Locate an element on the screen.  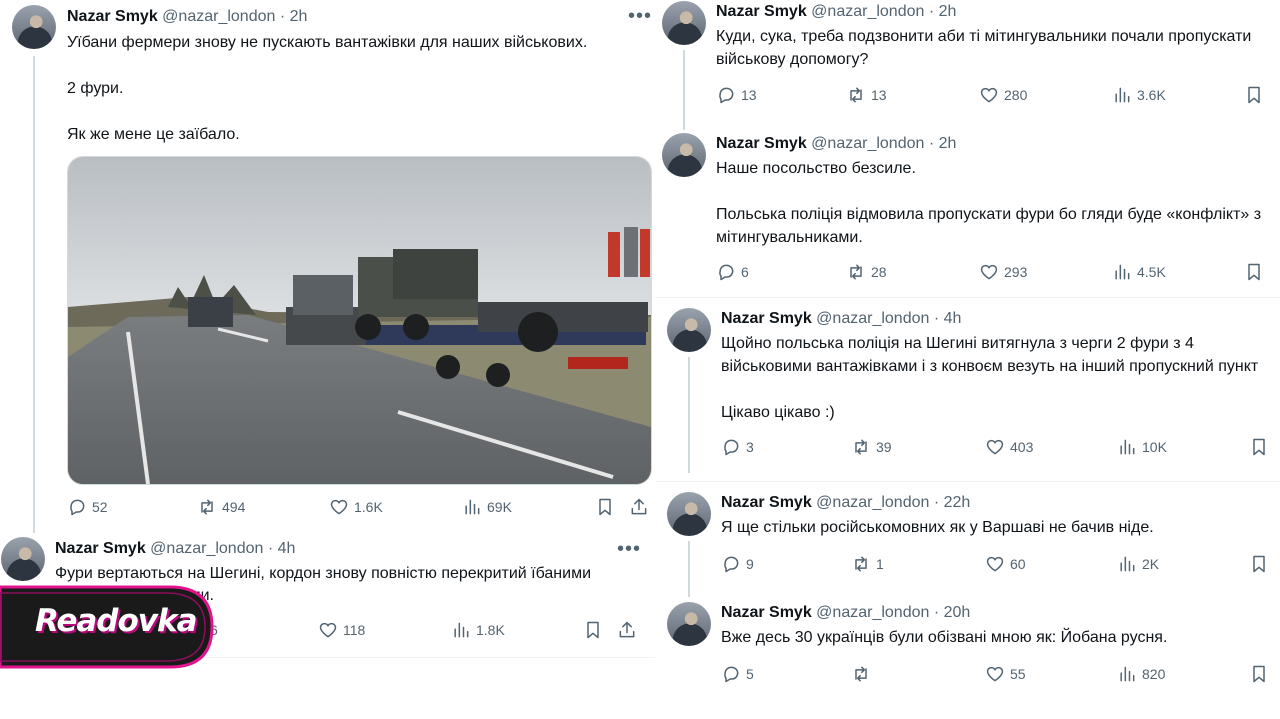
retweet-button: 28 is located at coordinates (866, 272).